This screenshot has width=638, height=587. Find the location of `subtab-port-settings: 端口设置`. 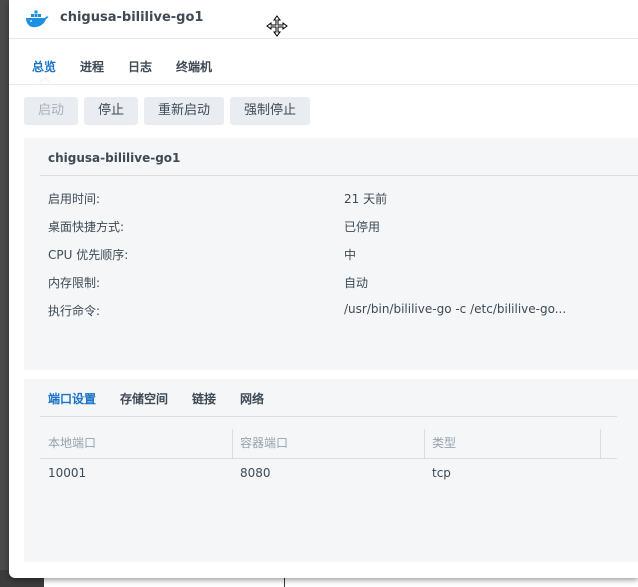

subtab-port-settings: 端口设置 is located at coordinates (72, 398).